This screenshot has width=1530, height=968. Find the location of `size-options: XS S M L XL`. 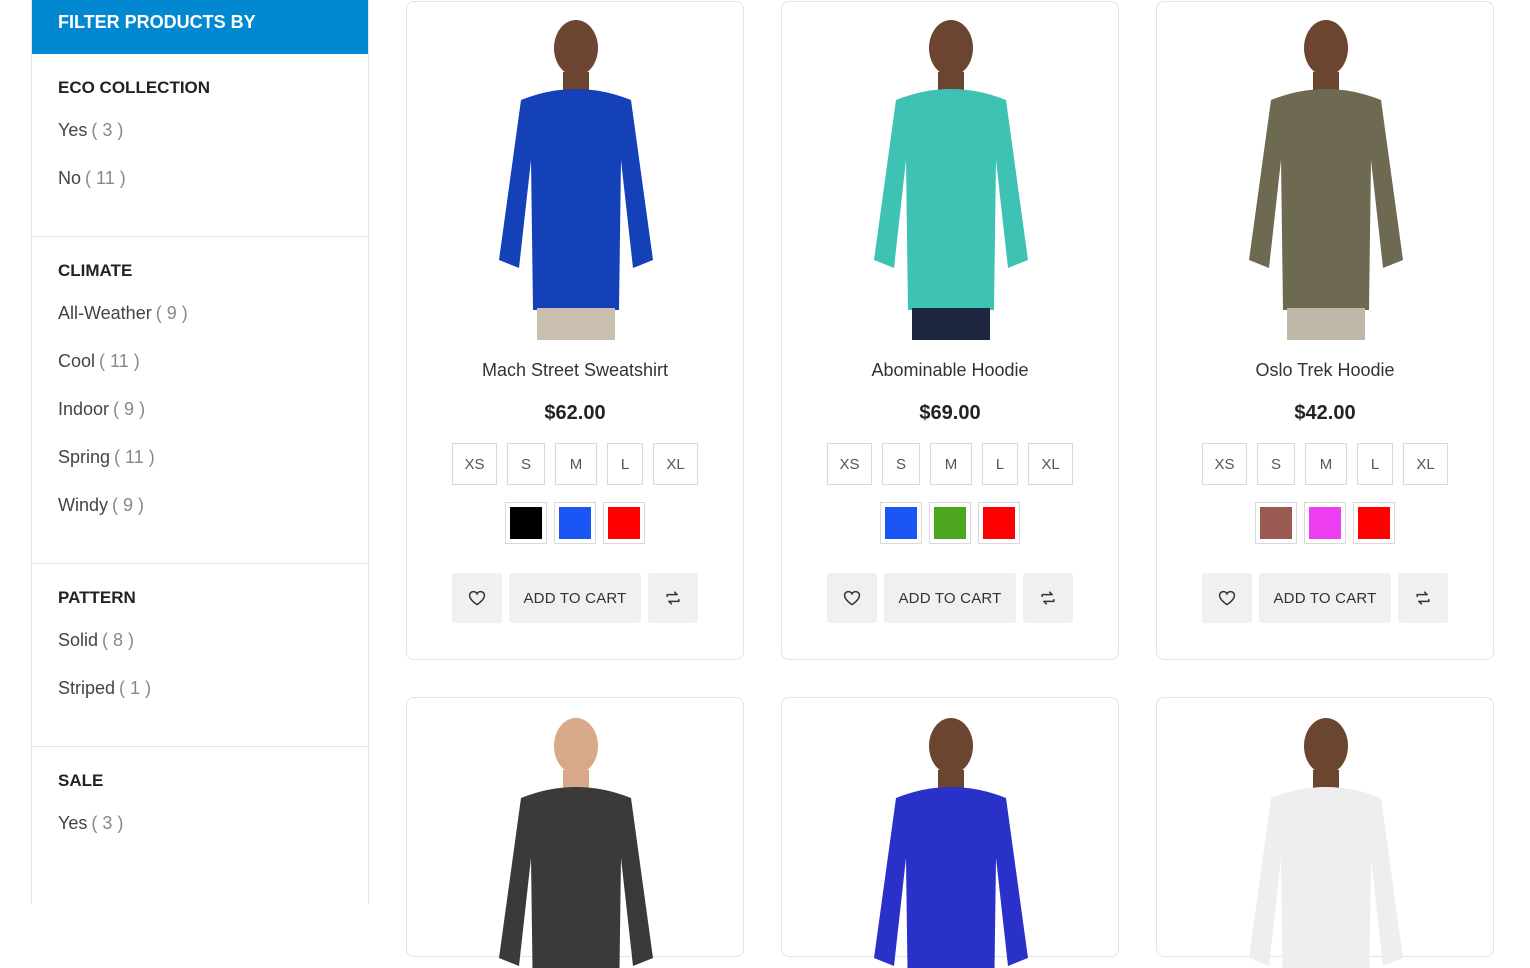

size-options: XS S M L XL is located at coordinates (1325, 464).